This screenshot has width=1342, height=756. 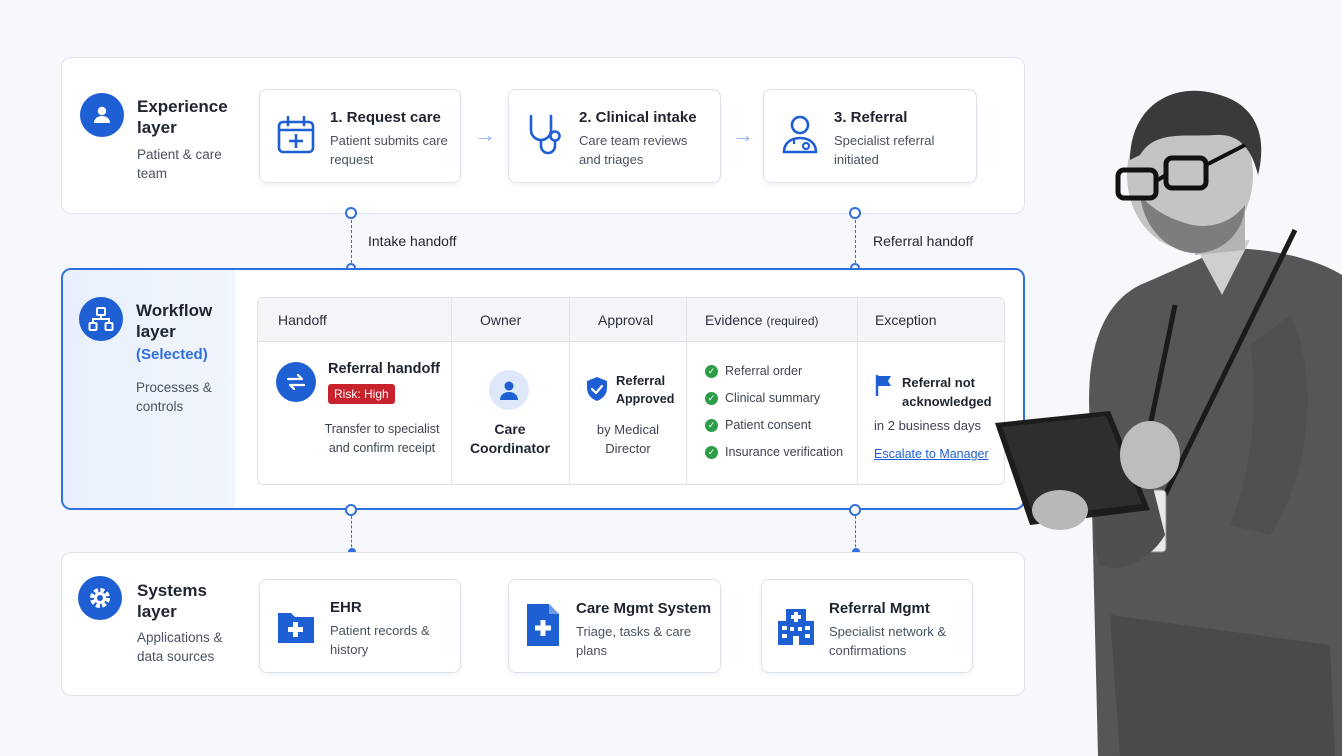 I want to click on user-icon, so click(x=102, y=115).